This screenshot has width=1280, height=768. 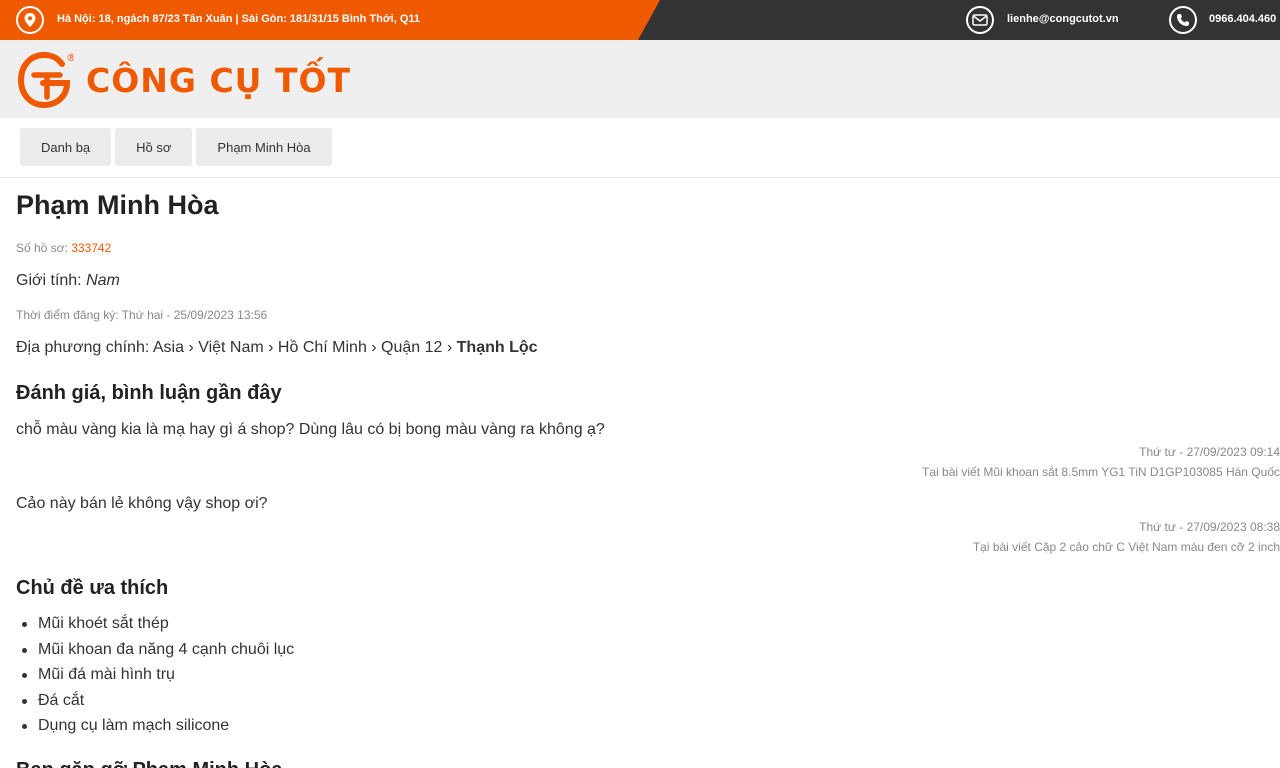 What do you see at coordinates (70, 57) in the screenshot?
I see `registered-mark: ®` at bounding box center [70, 57].